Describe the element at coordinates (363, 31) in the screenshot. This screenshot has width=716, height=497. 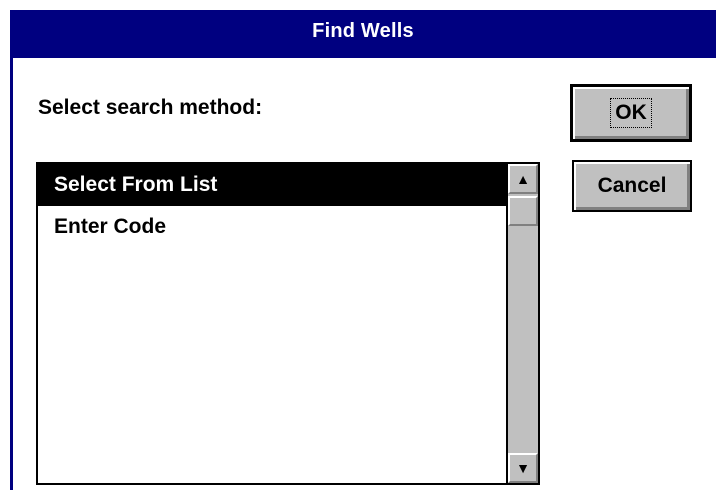
I see `window-title: Find Wells` at that location.